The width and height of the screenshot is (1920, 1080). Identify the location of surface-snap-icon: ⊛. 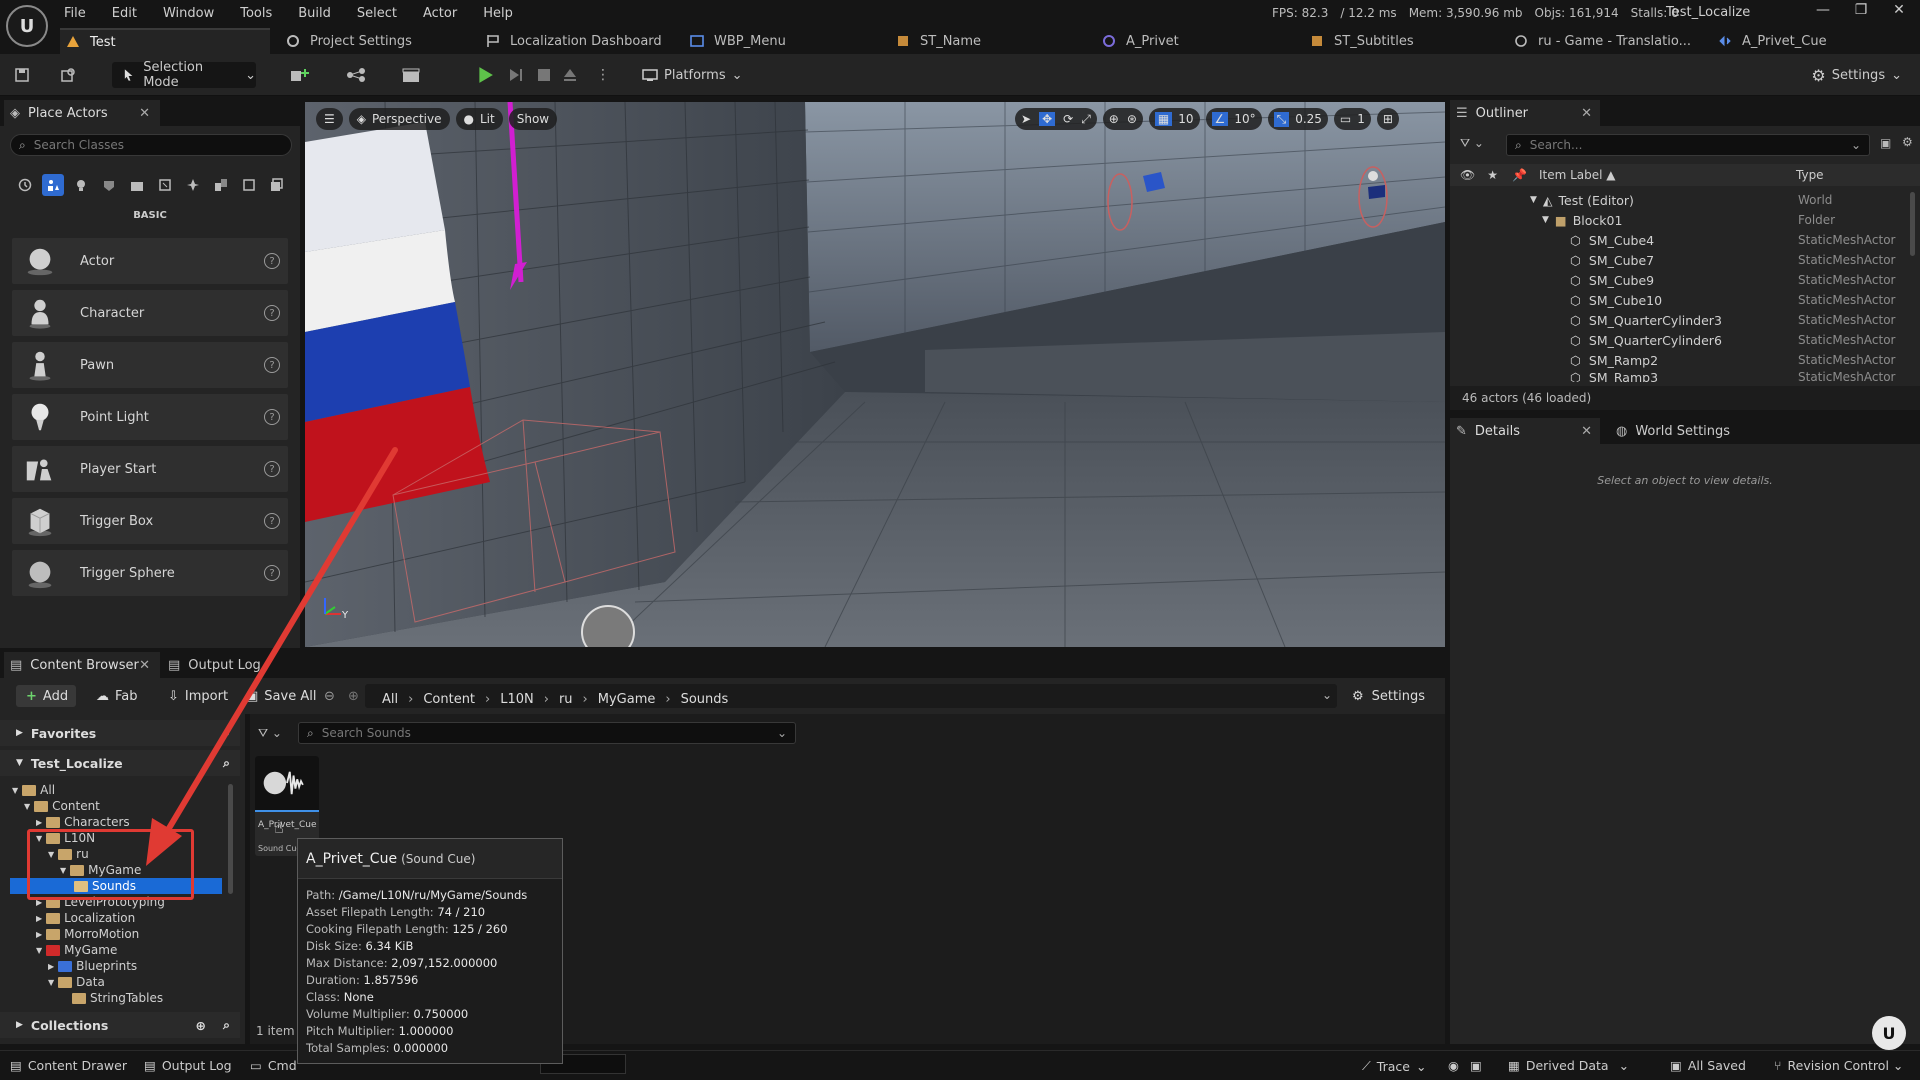
(1132, 119).